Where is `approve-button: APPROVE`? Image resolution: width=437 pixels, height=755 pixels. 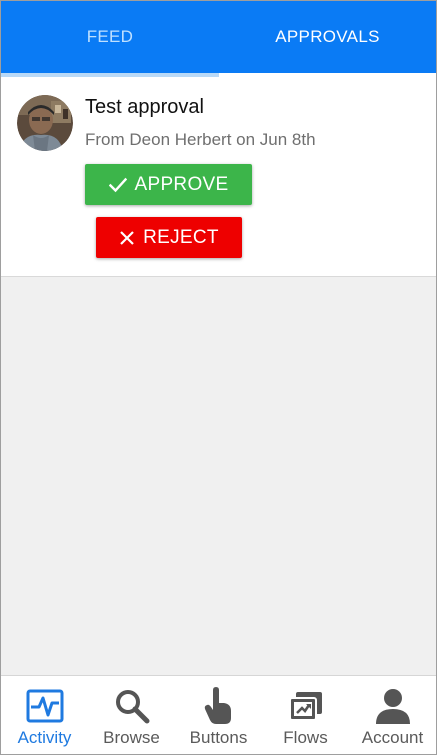 approve-button: APPROVE is located at coordinates (168, 184).